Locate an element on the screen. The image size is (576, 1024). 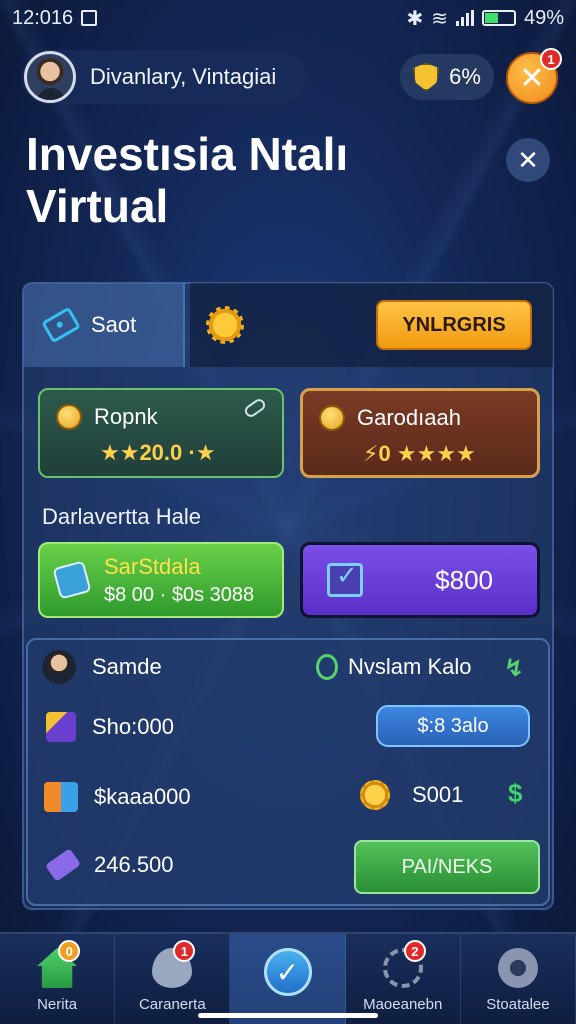
nav-item-label: Nerita is located at coordinates (57, 1004).